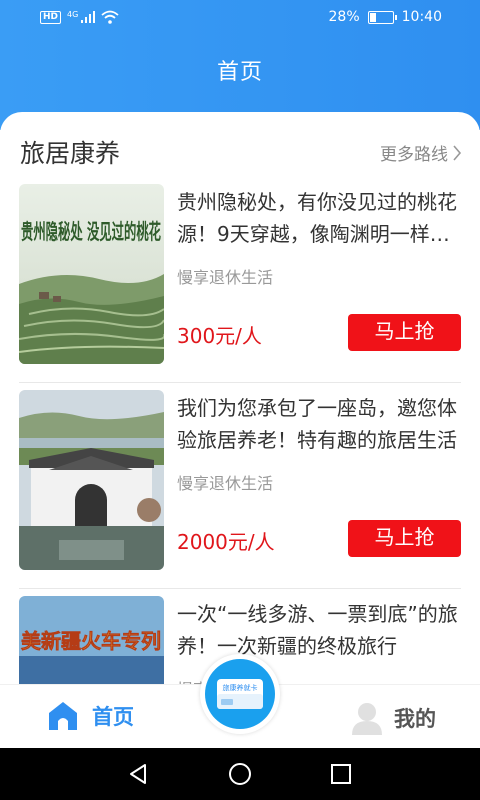 This screenshot has height=800, width=480. I want to click on more-routes-link: 更多路线, so click(421, 152).